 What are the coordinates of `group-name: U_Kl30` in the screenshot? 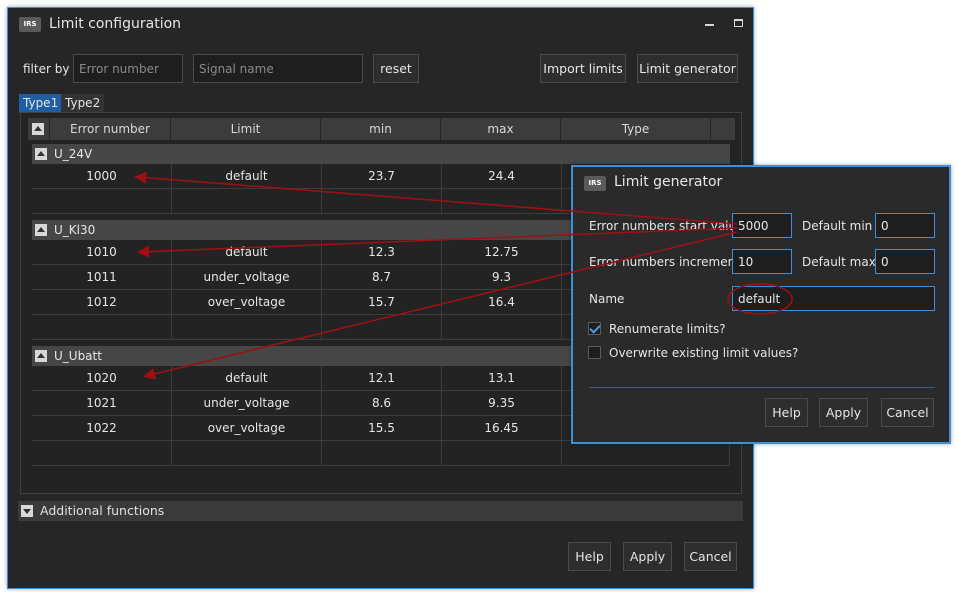 It's located at (75, 230).